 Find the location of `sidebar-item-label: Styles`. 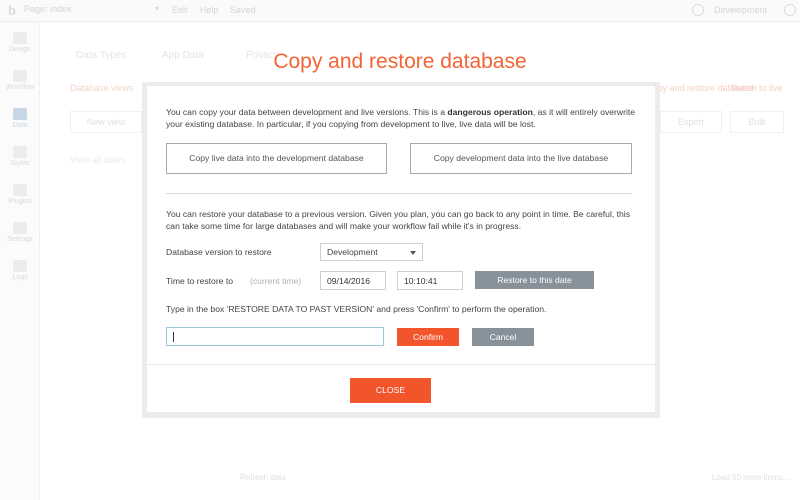

sidebar-item-label: Styles is located at coordinates (20, 163).